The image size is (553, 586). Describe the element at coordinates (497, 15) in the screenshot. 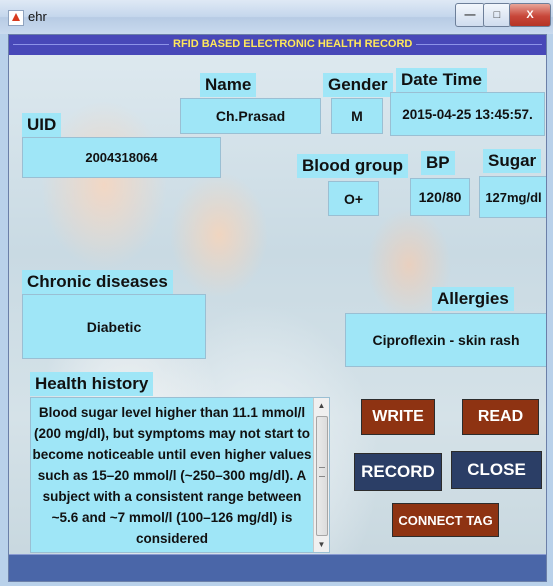

I see `maximize-button: □` at that location.